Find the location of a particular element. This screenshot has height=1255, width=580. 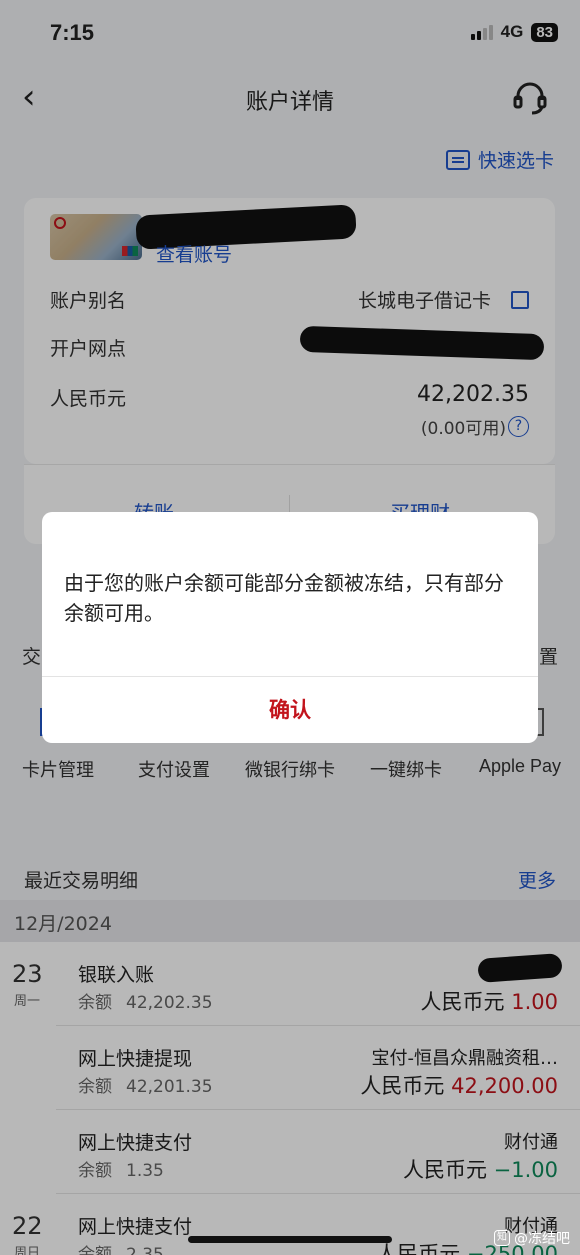

watermark-icon: 知 is located at coordinates (502, 1238).